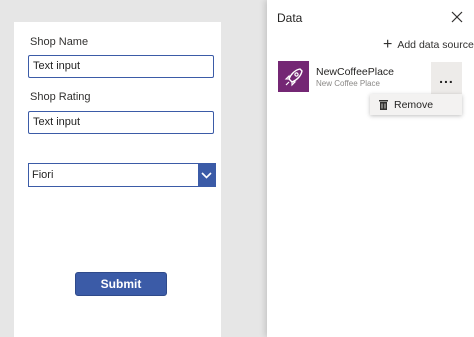 This screenshot has width=474, height=337. Describe the element at coordinates (122, 175) in the screenshot. I see `fiori-dropdown: Fiori` at that location.